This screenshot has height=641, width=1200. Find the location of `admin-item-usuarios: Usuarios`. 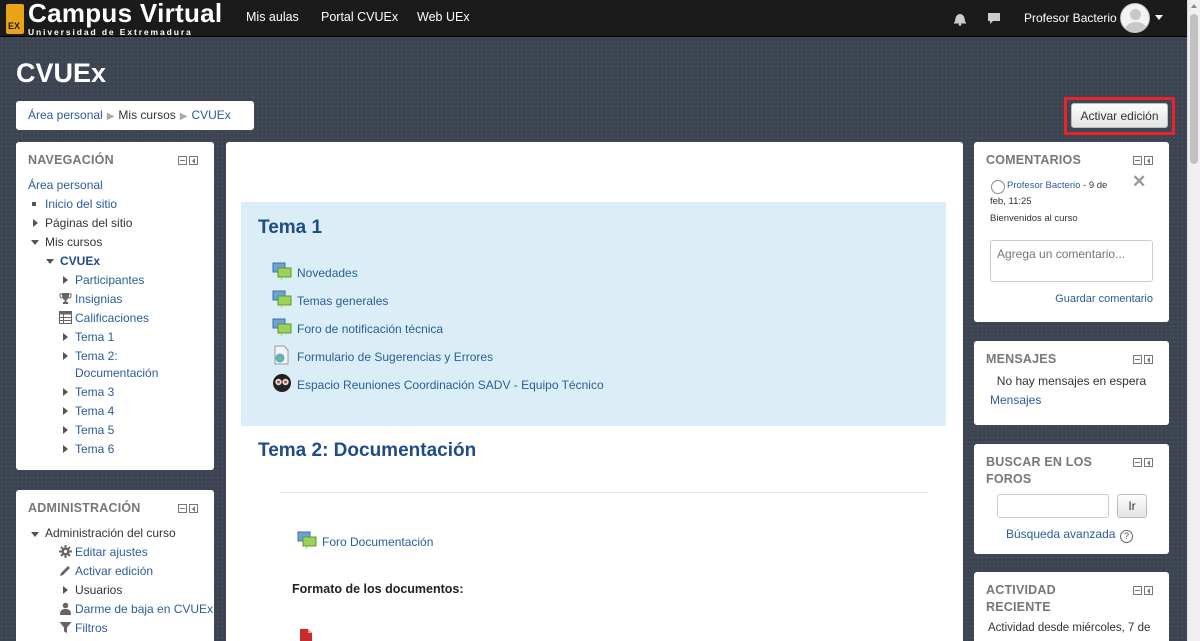

admin-item-usuarios: Usuarios is located at coordinates (98, 590).